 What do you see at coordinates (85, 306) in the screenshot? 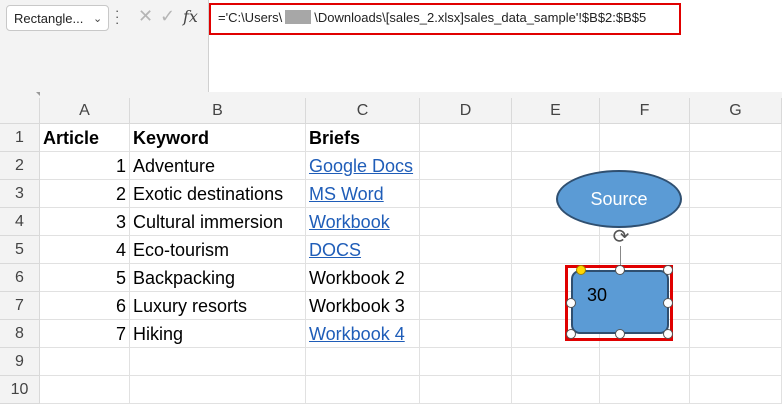
I see `cell-a7: 6` at bounding box center [85, 306].